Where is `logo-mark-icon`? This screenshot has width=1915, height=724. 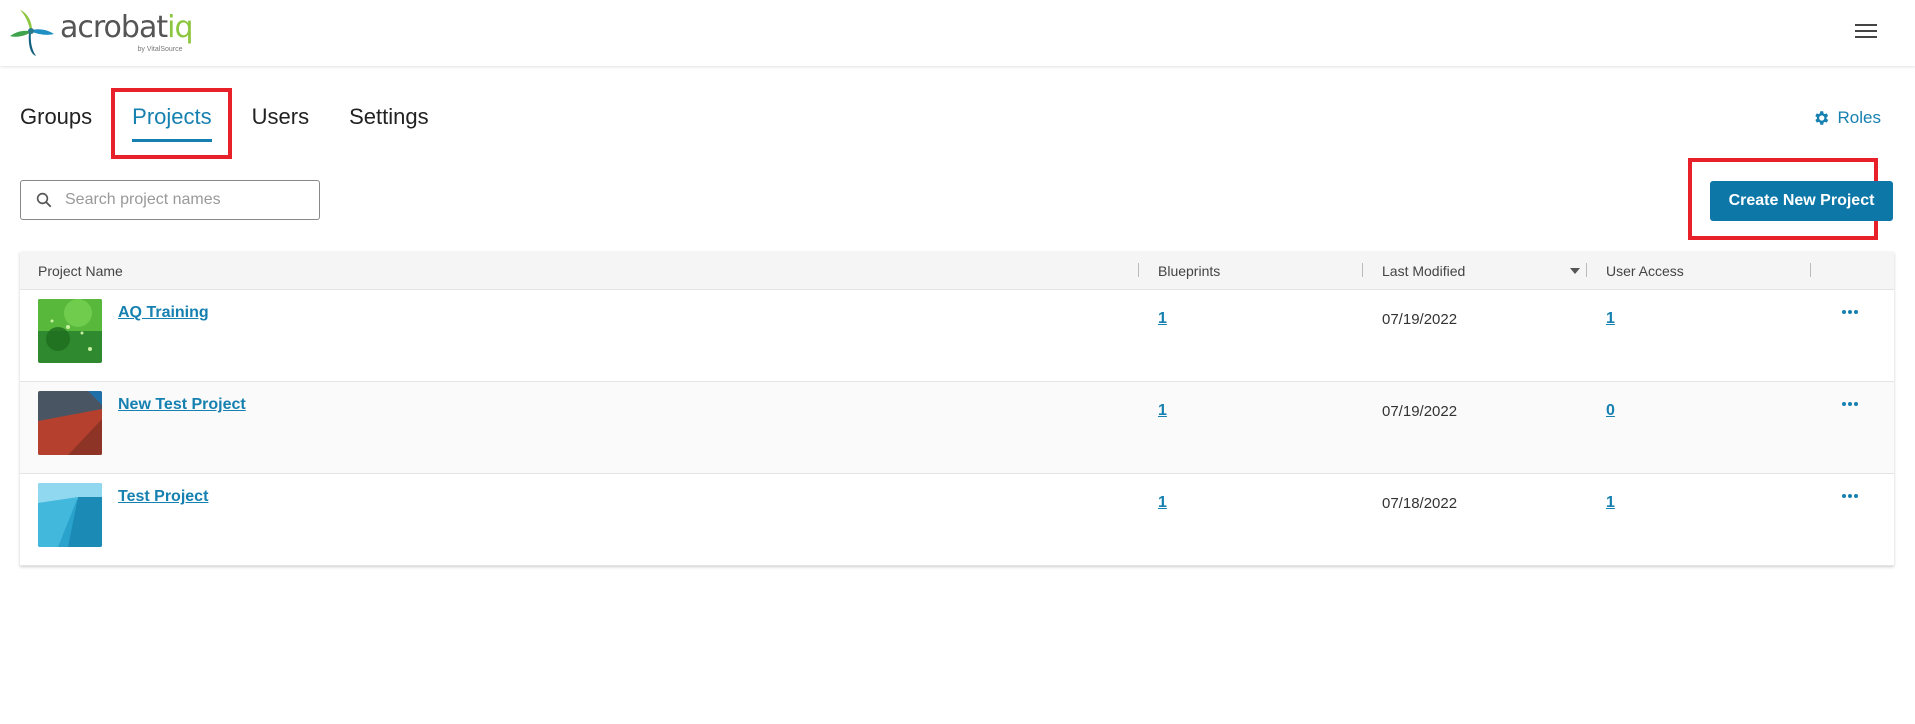
logo-mark-icon is located at coordinates (33, 33).